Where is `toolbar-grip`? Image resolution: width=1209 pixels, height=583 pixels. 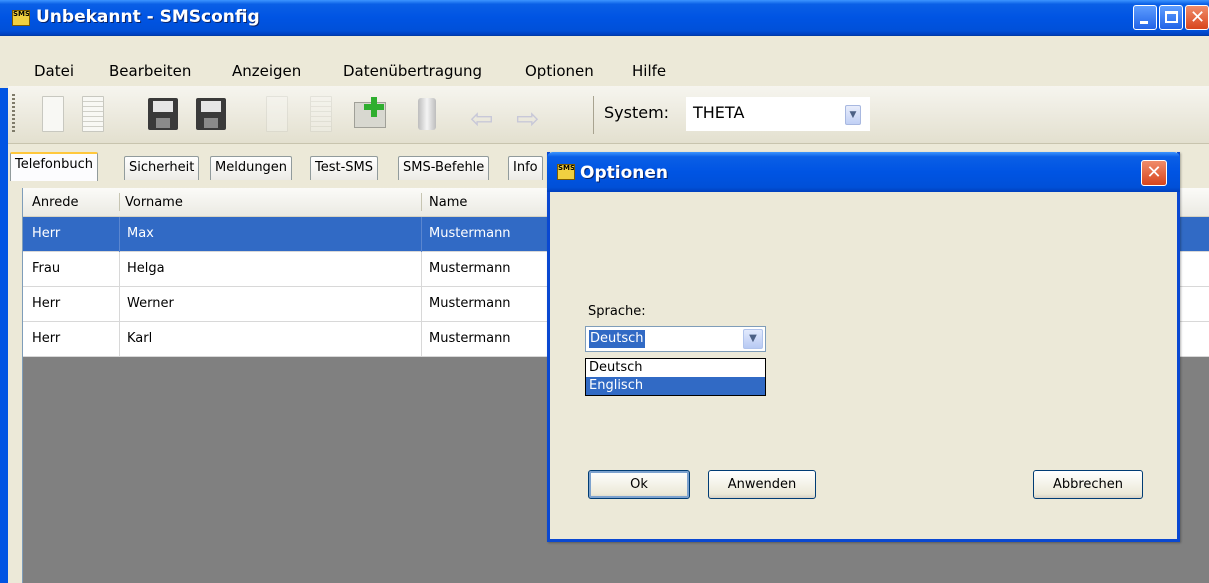
toolbar-grip is located at coordinates (13, 114).